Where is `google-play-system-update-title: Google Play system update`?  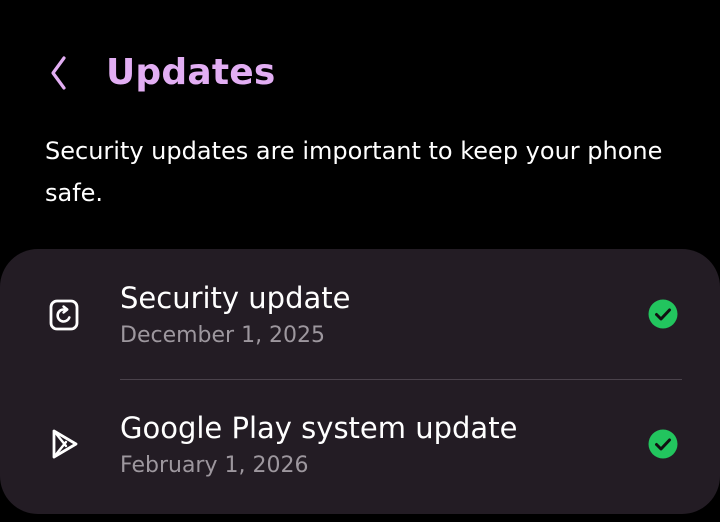 google-play-system-update-title: Google Play system update is located at coordinates (319, 428).